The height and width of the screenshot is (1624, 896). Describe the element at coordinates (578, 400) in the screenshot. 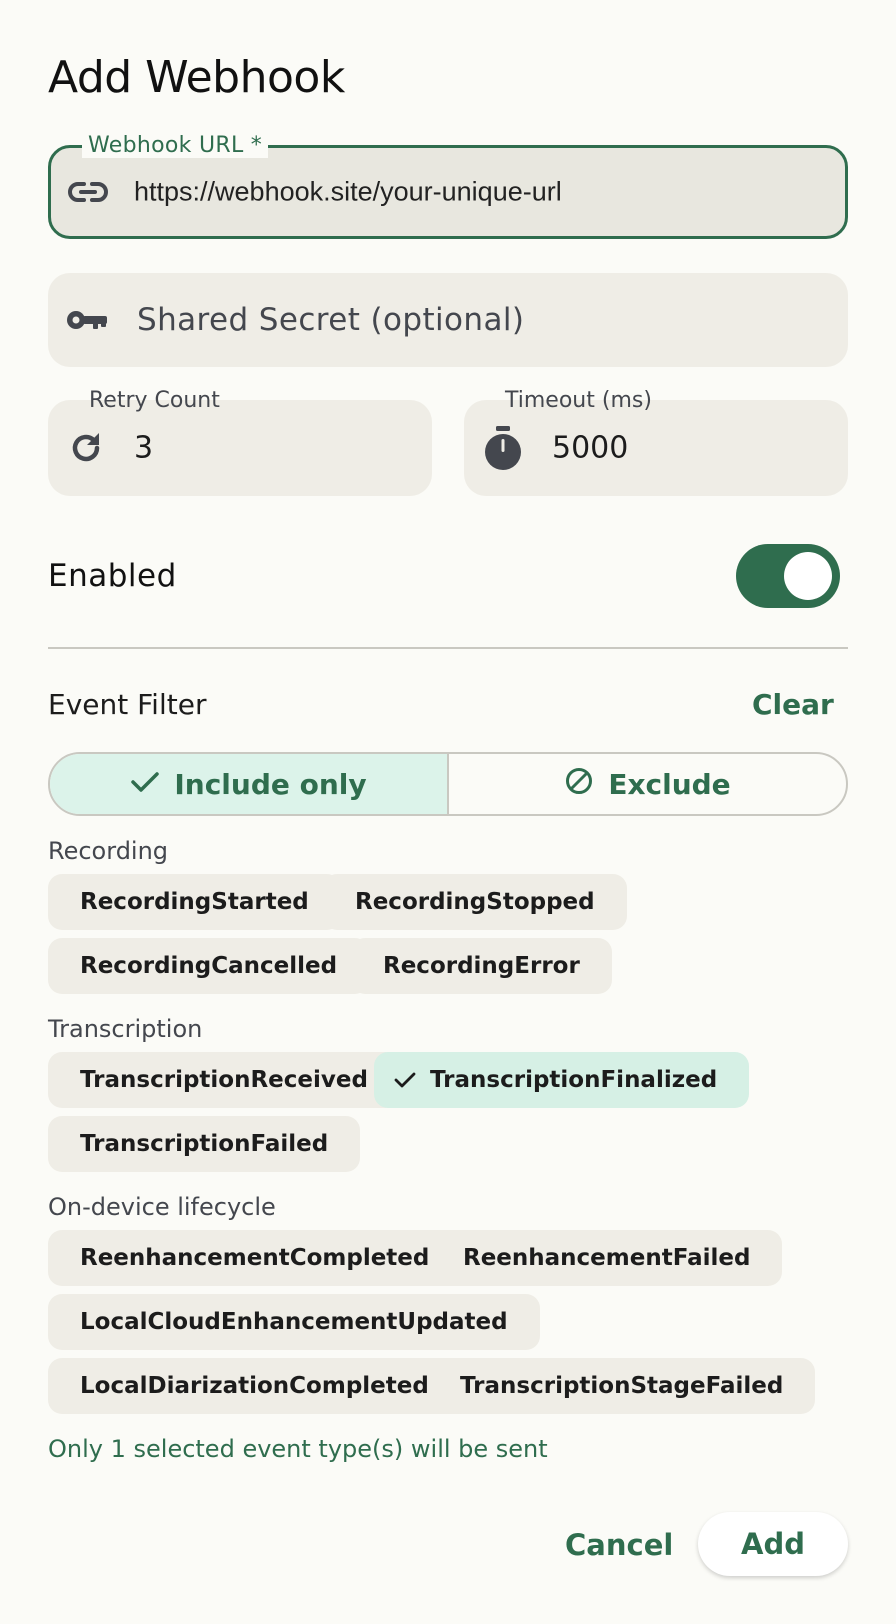

I see `timeout-label: Timeout (ms)` at that location.